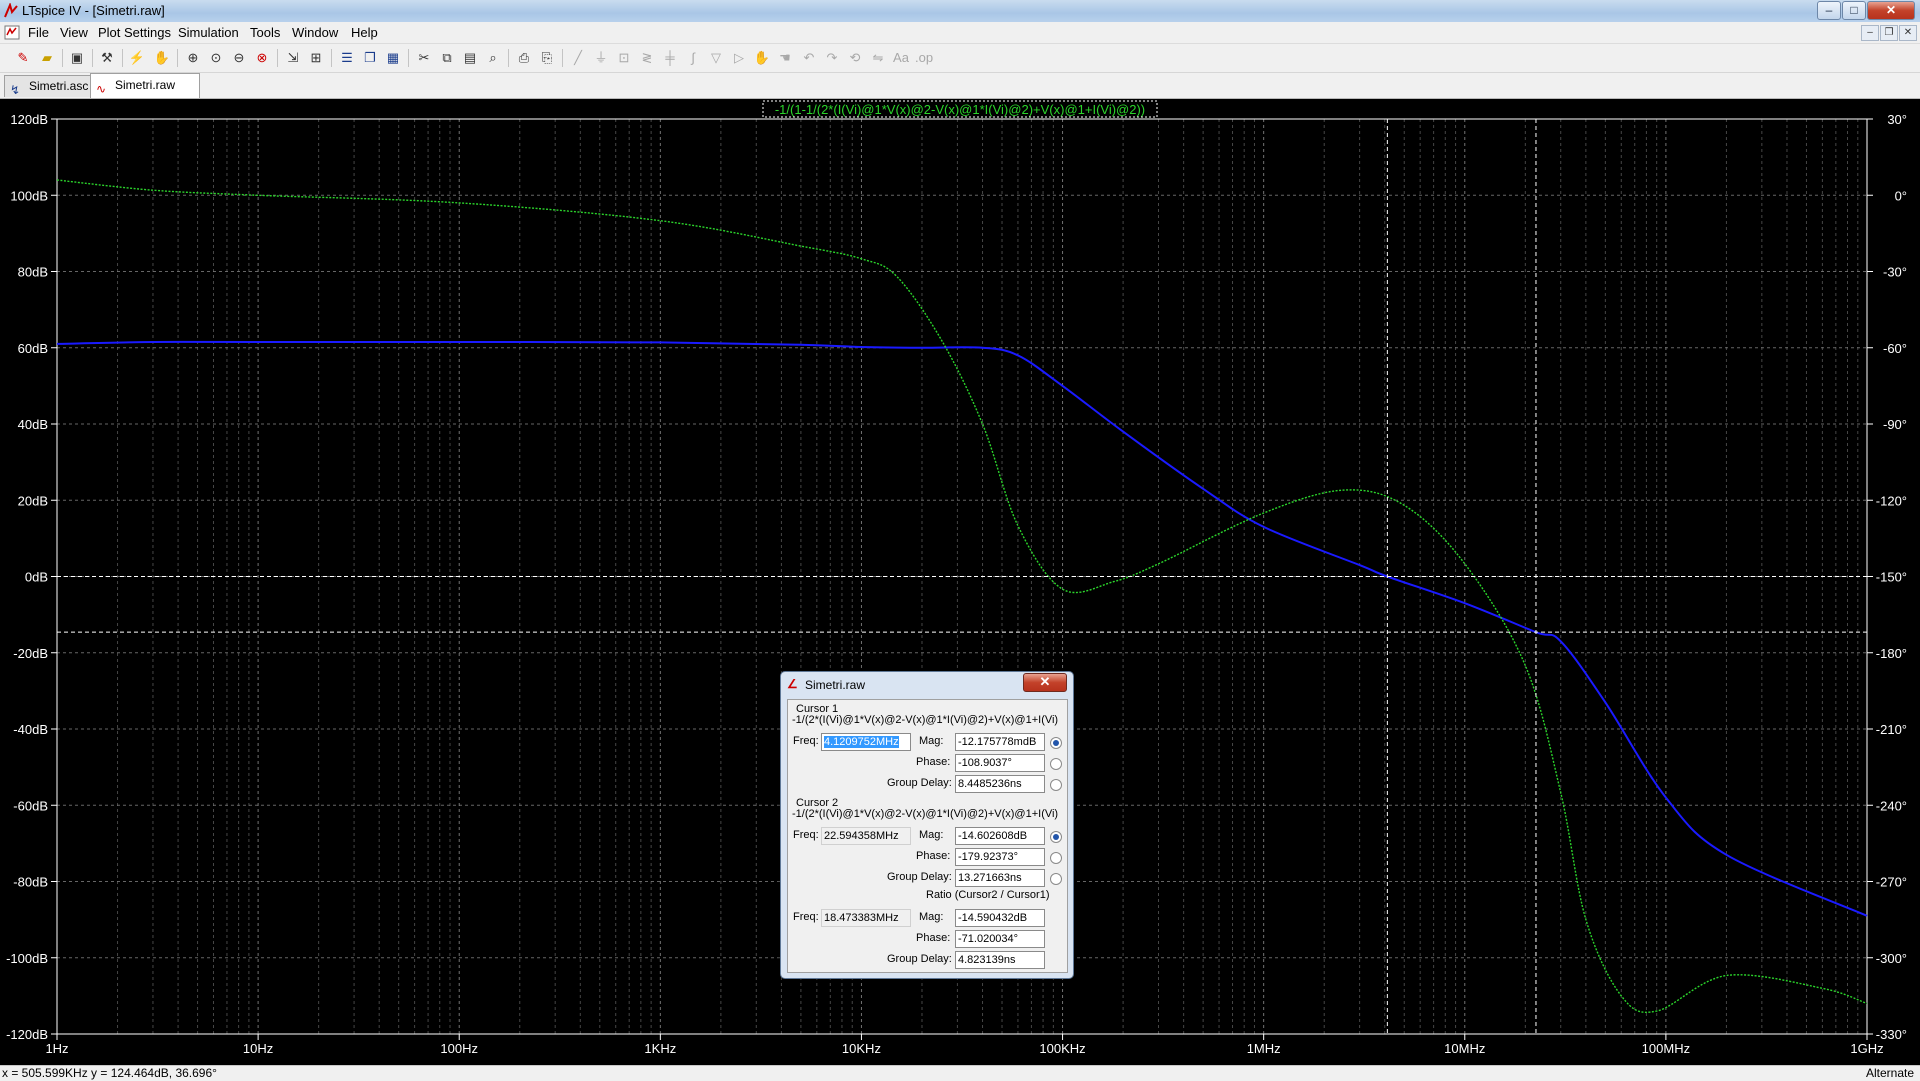 The image size is (1920, 1081). Describe the element at coordinates (30, 653) in the screenshot. I see `left-axis-label: -20dB` at that location.